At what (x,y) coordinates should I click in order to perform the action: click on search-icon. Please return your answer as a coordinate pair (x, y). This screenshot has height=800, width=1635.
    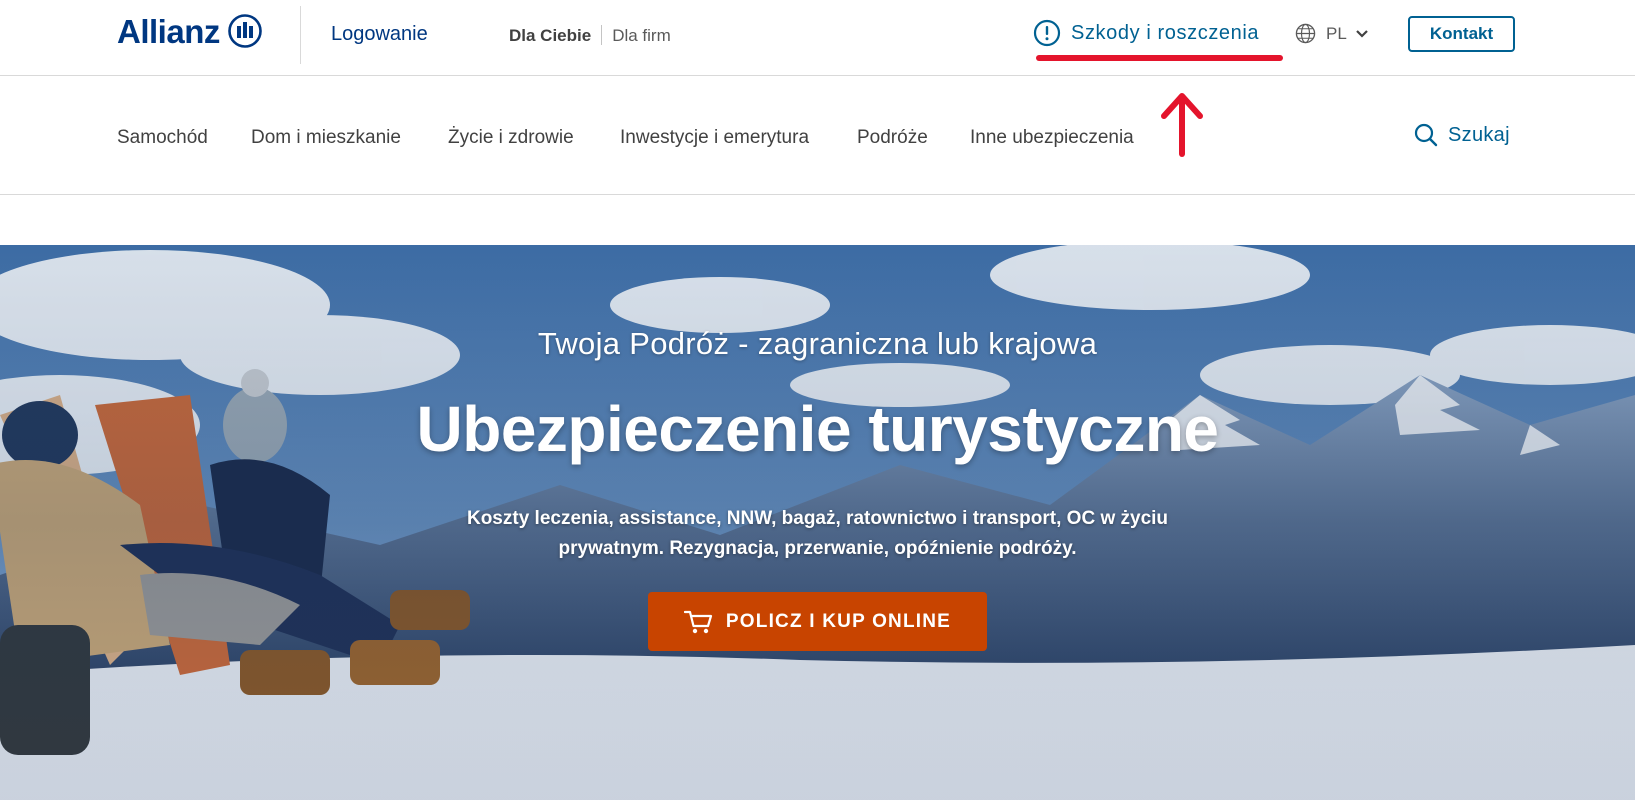
    Looking at the image, I should click on (1426, 135).